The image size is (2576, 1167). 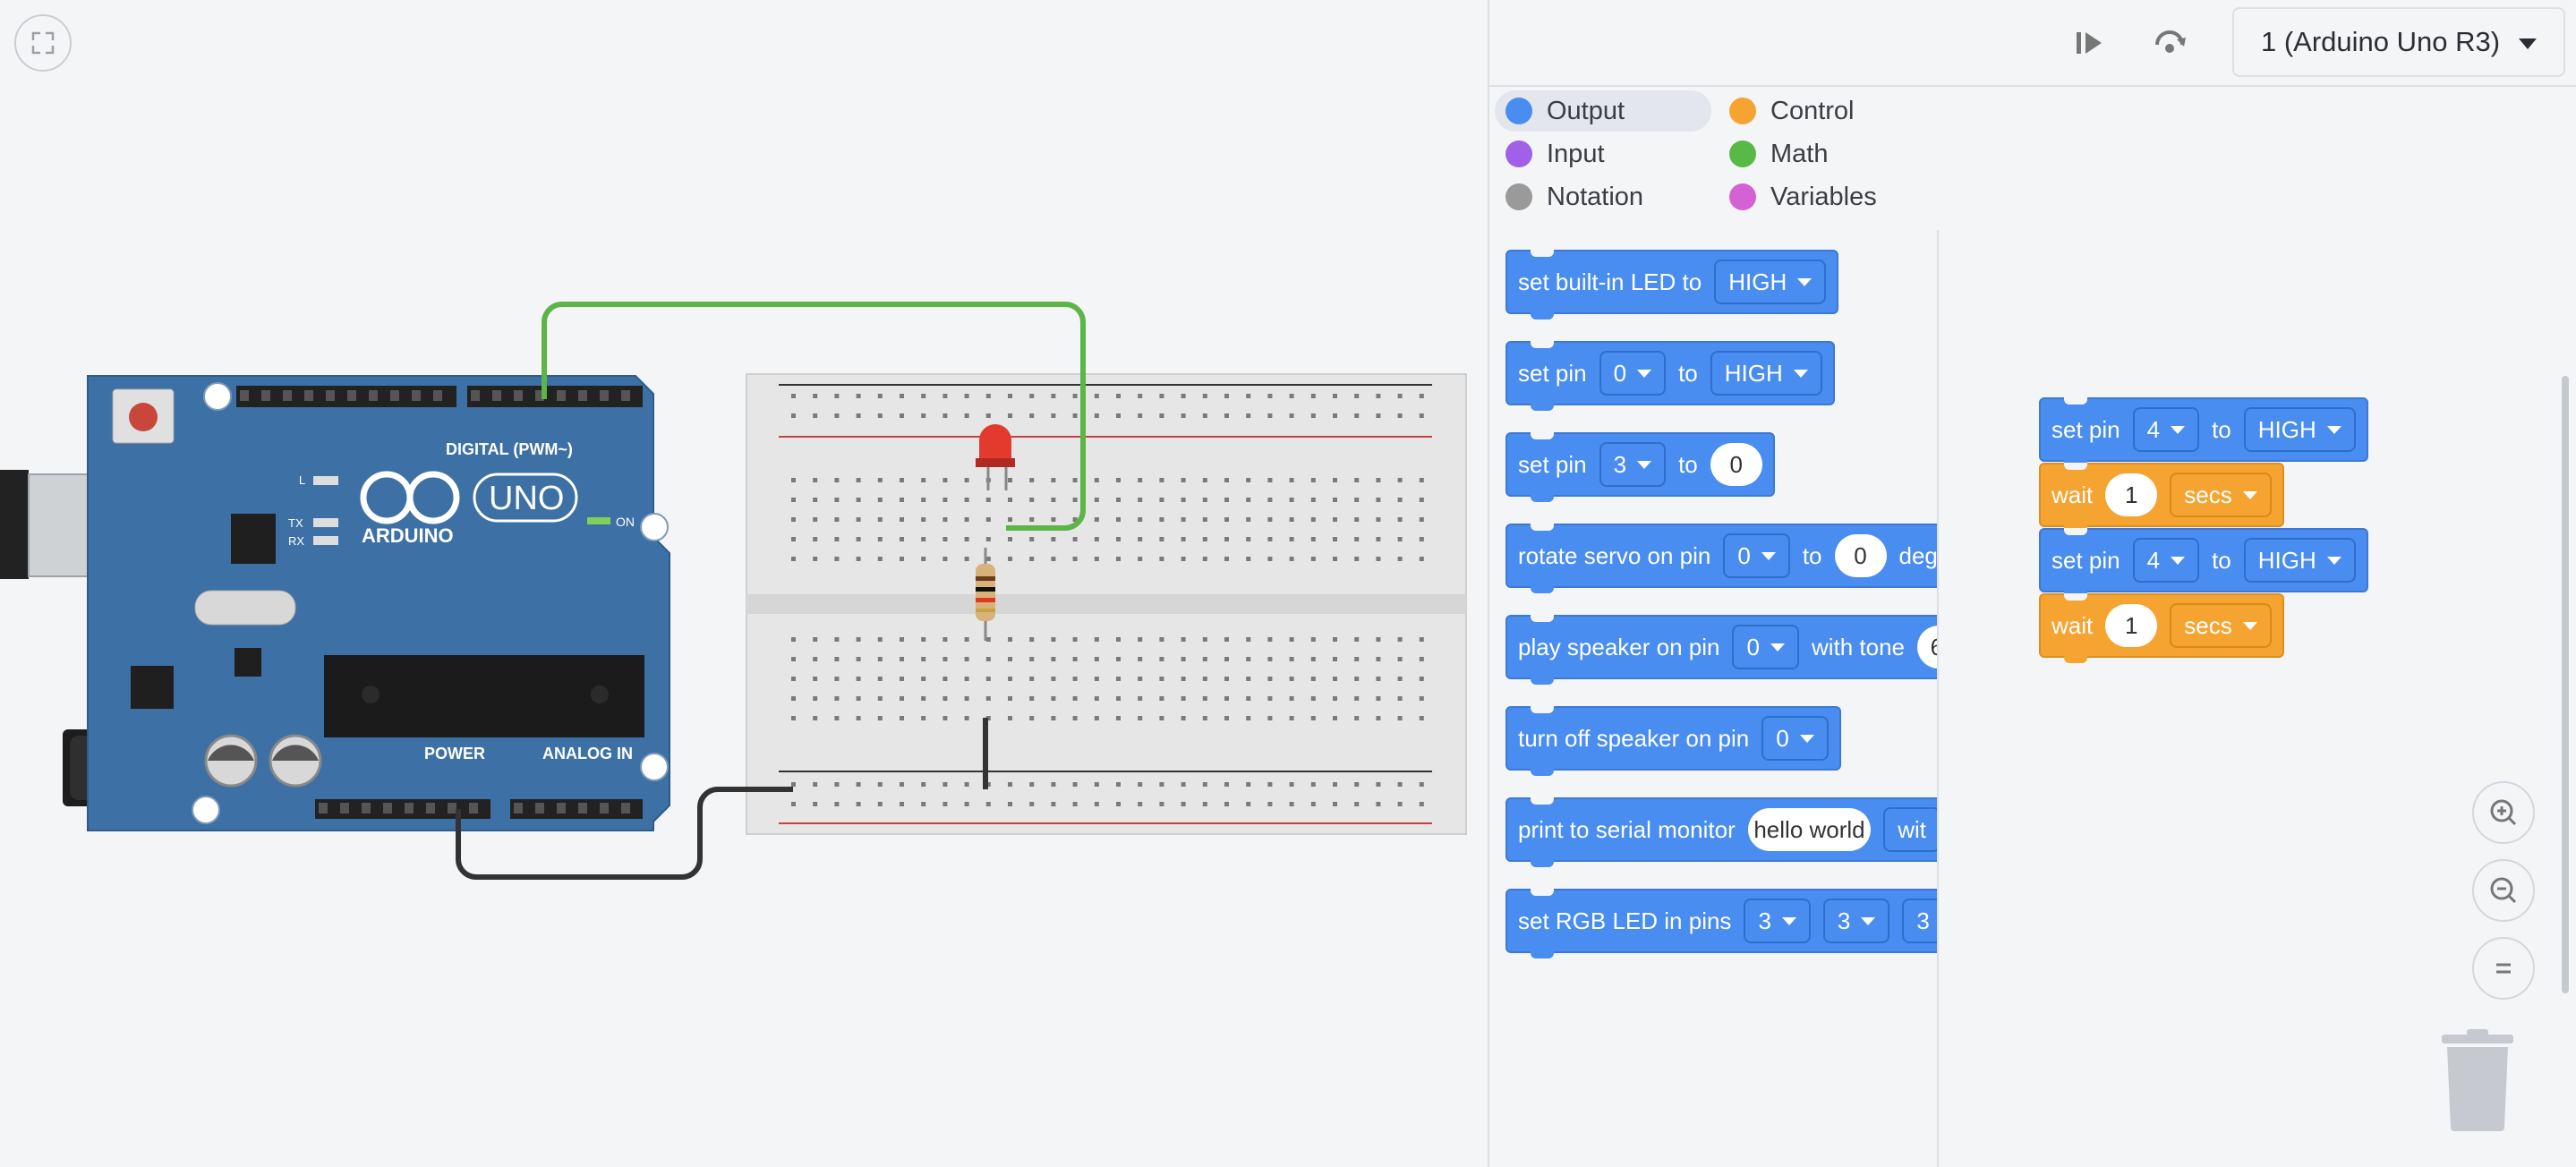 I want to click on breadboard, so click(x=1106, y=604).